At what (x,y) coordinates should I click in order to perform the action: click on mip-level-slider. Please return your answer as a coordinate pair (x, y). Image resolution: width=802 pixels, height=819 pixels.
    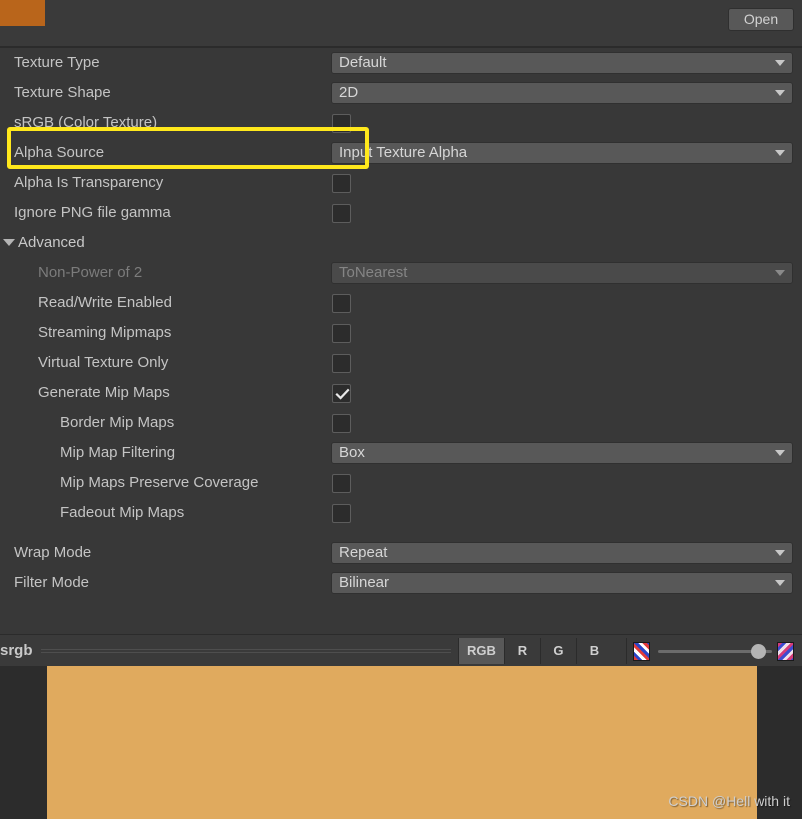
    Looking at the image, I should click on (715, 651).